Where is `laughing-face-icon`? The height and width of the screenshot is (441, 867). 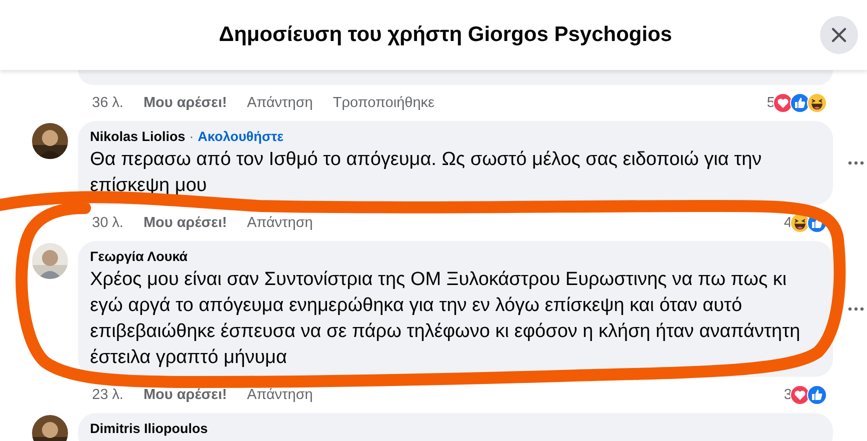
laughing-face-icon is located at coordinates (817, 103).